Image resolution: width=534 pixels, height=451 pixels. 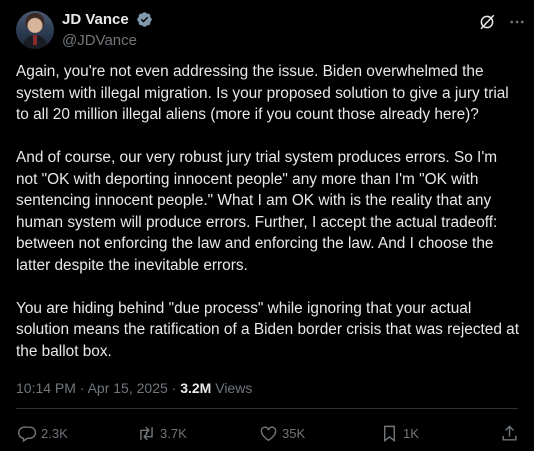 I want to click on reply-icon, so click(x=27, y=433).